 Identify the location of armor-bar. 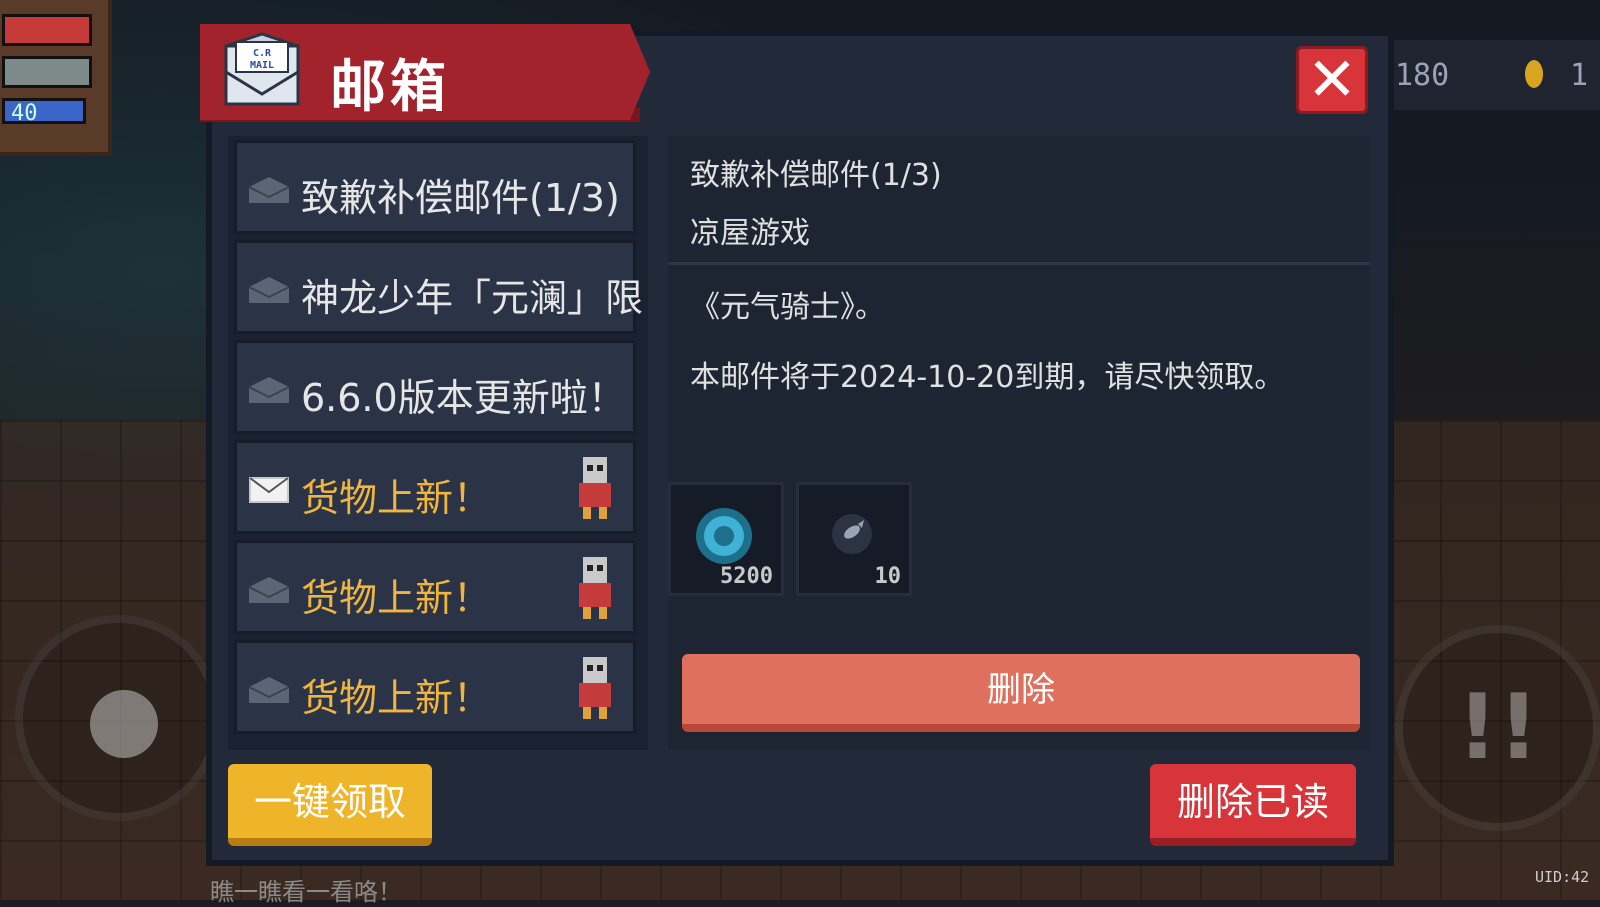
(47, 72).